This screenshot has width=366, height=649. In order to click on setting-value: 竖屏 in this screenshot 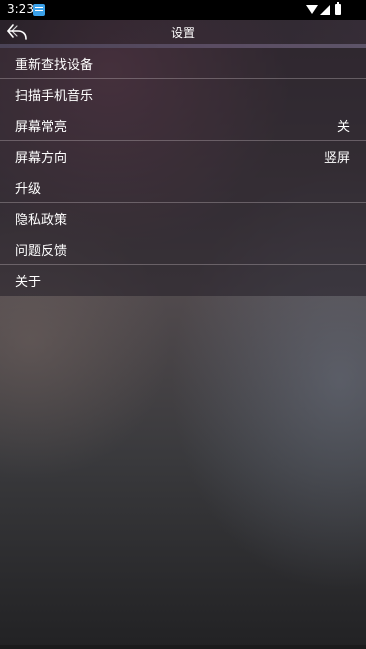, I will do `click(336, 158)`.